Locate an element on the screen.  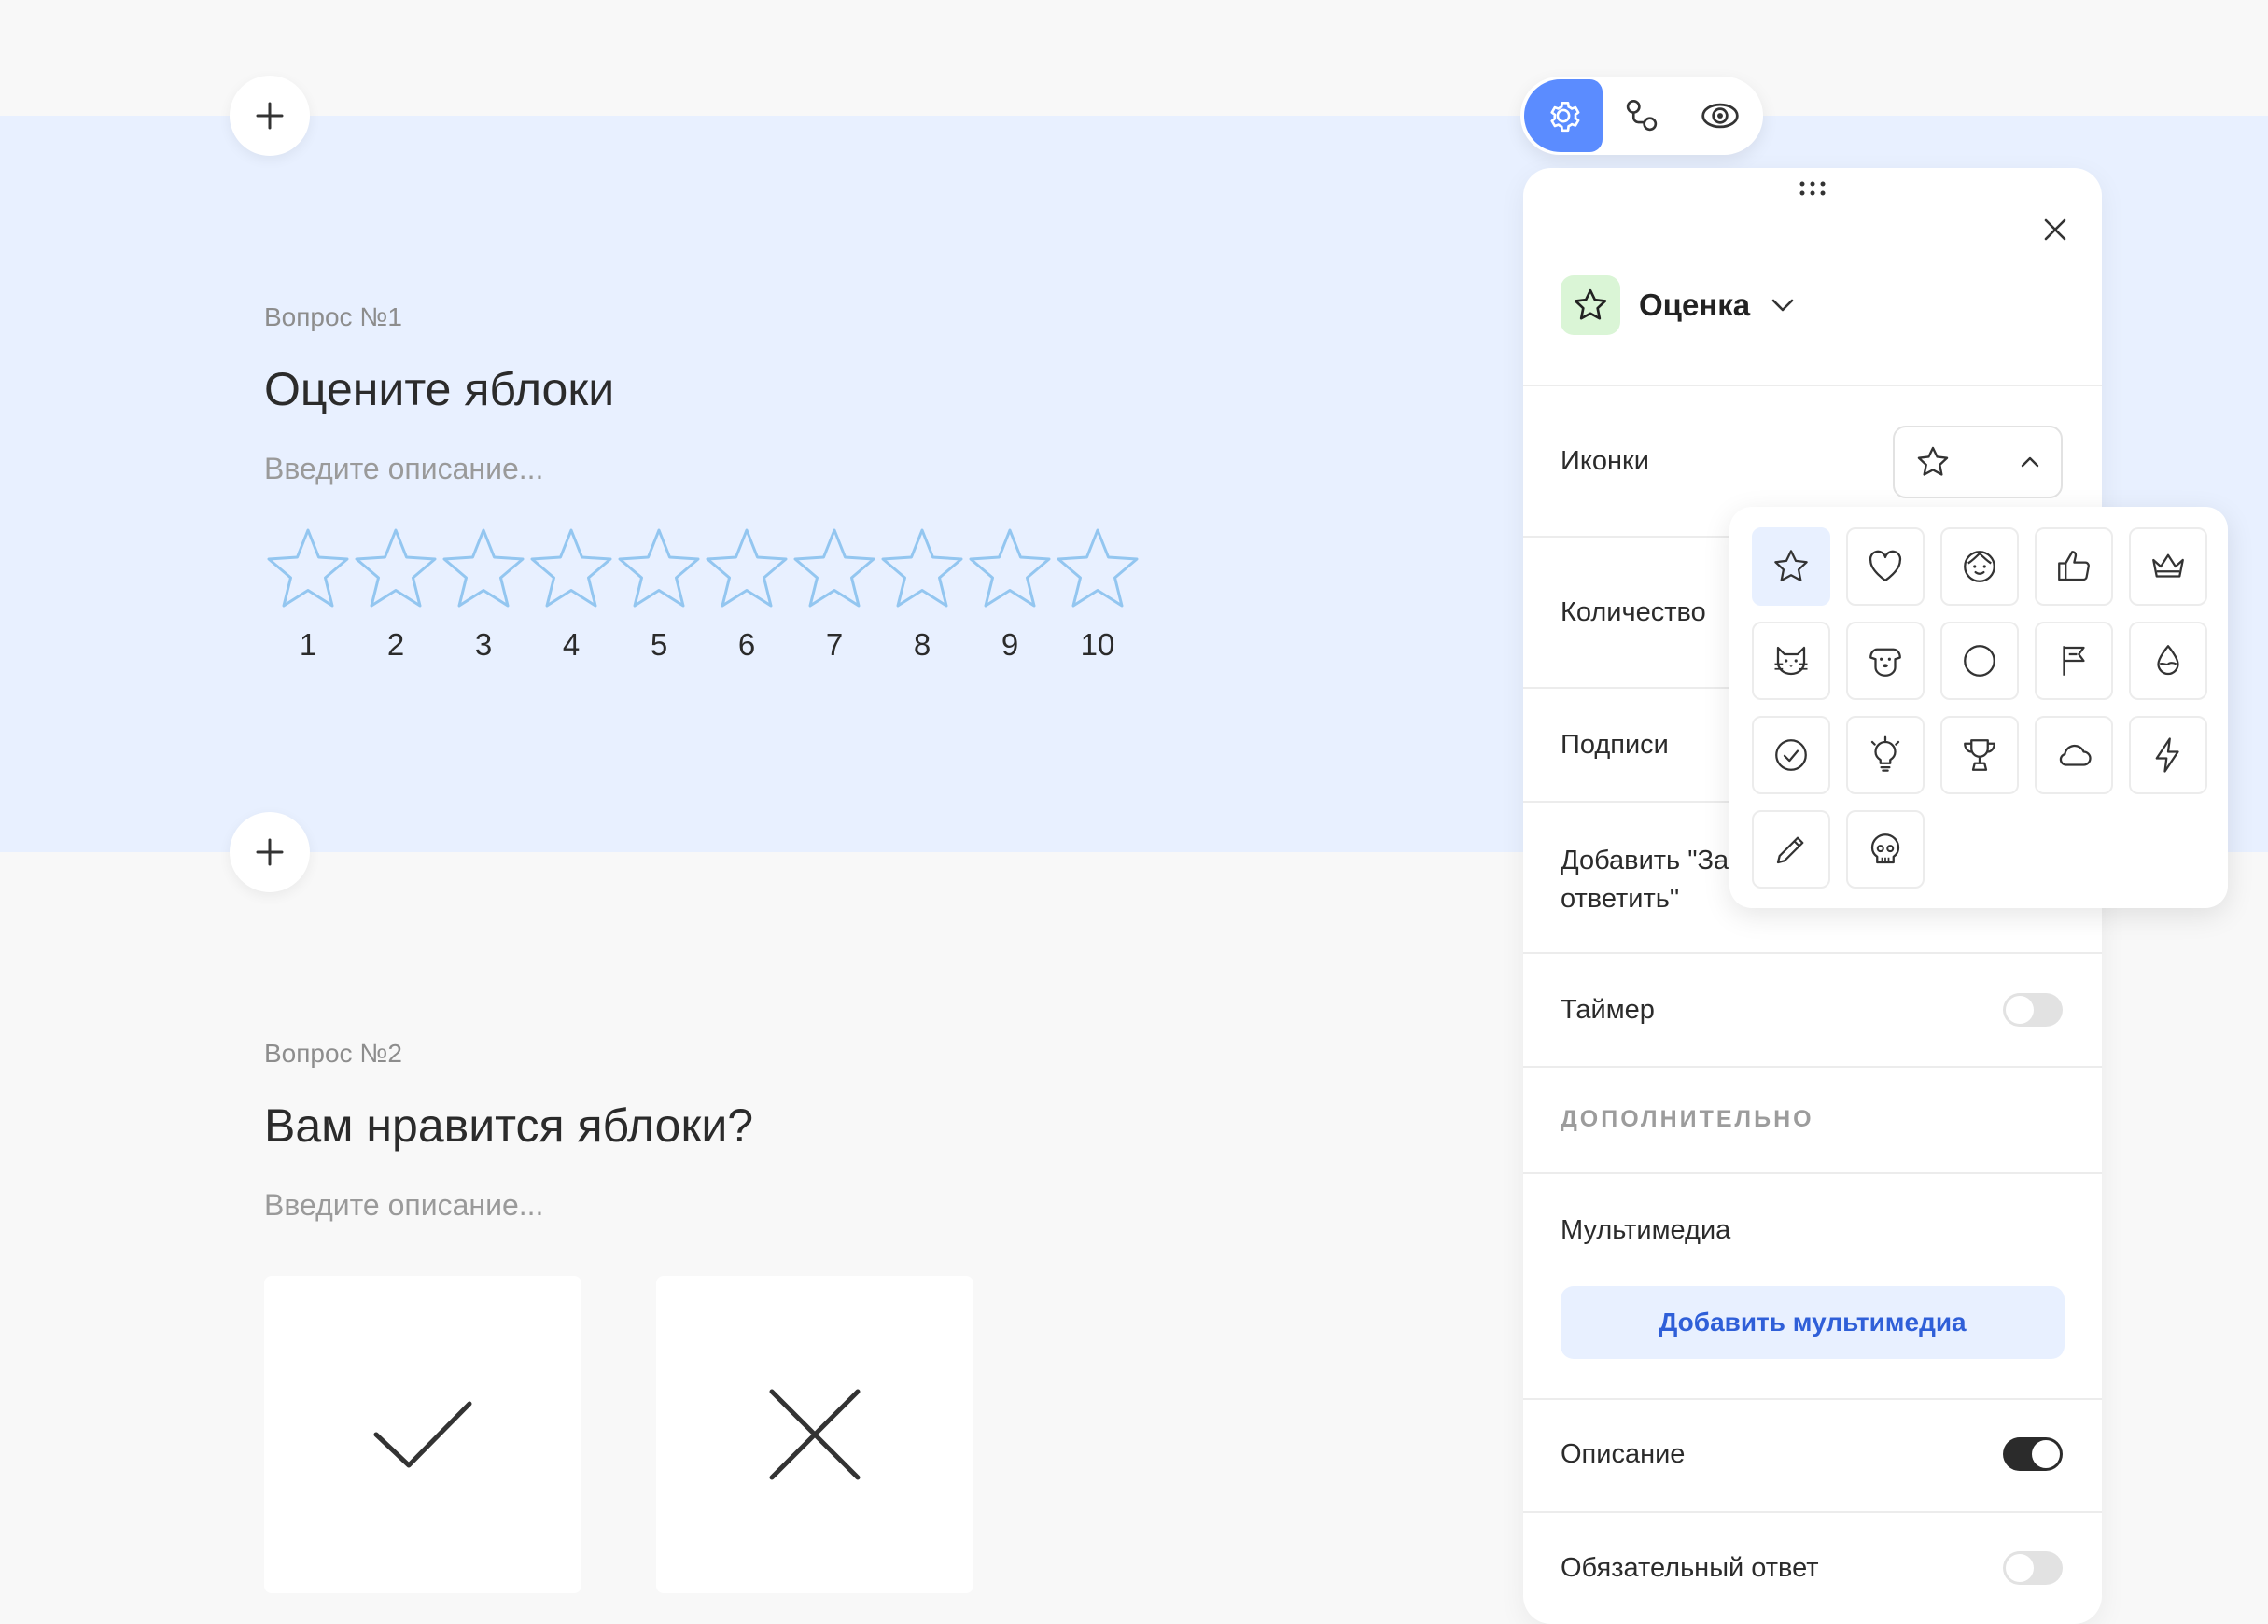
crown-icon is located at coordinates (2168, 565).